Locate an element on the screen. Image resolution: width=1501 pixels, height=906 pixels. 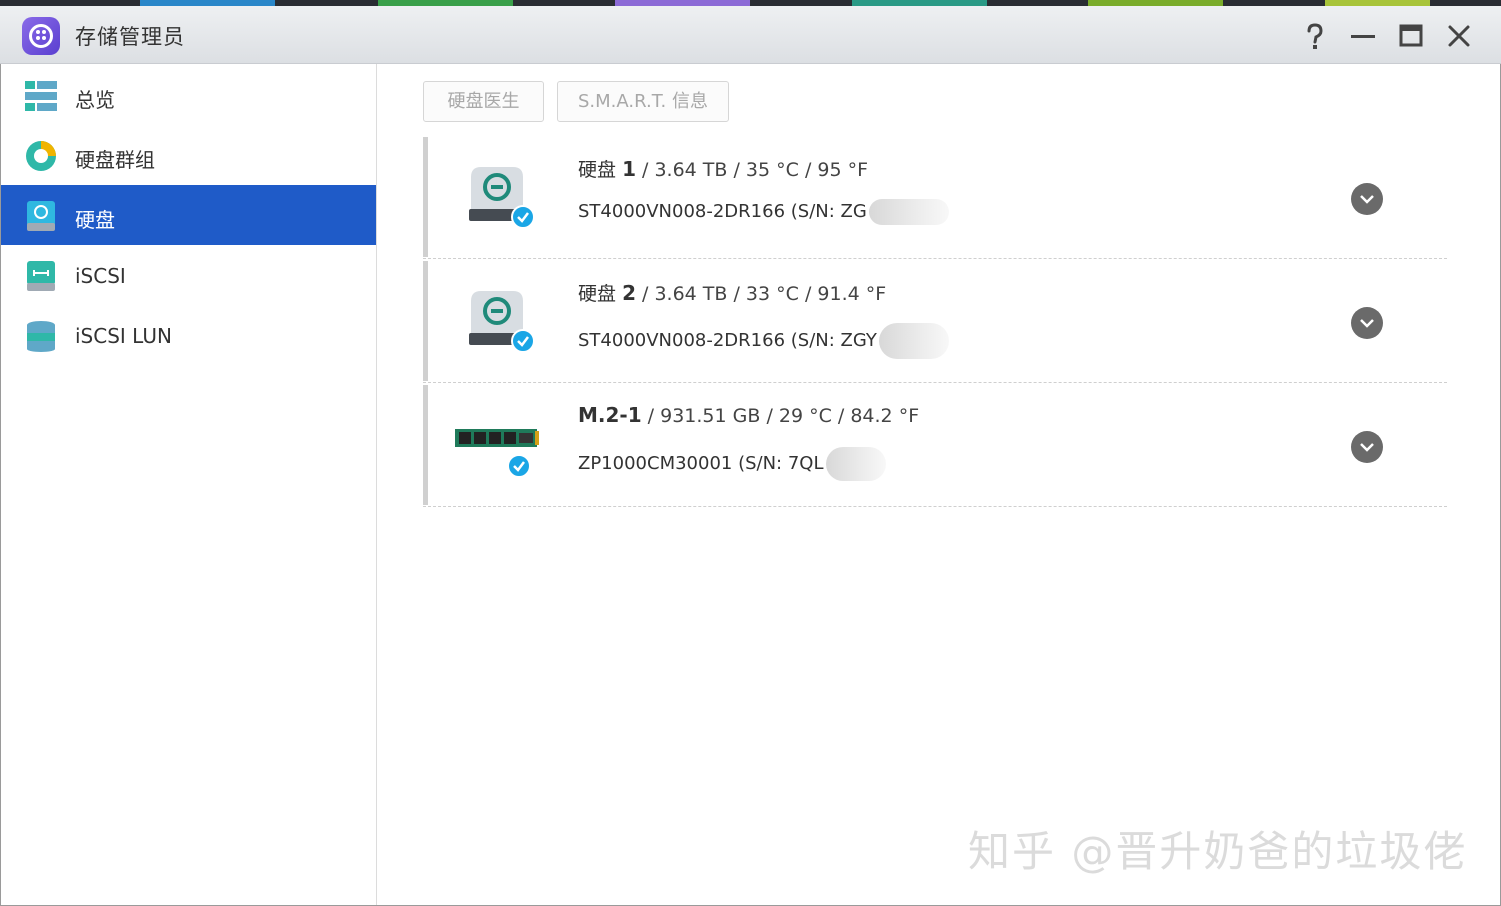
disk-title: 硬盘 1 / 3.64 TB / 35 °C / 95 °F is located at coordinates (723, 169).